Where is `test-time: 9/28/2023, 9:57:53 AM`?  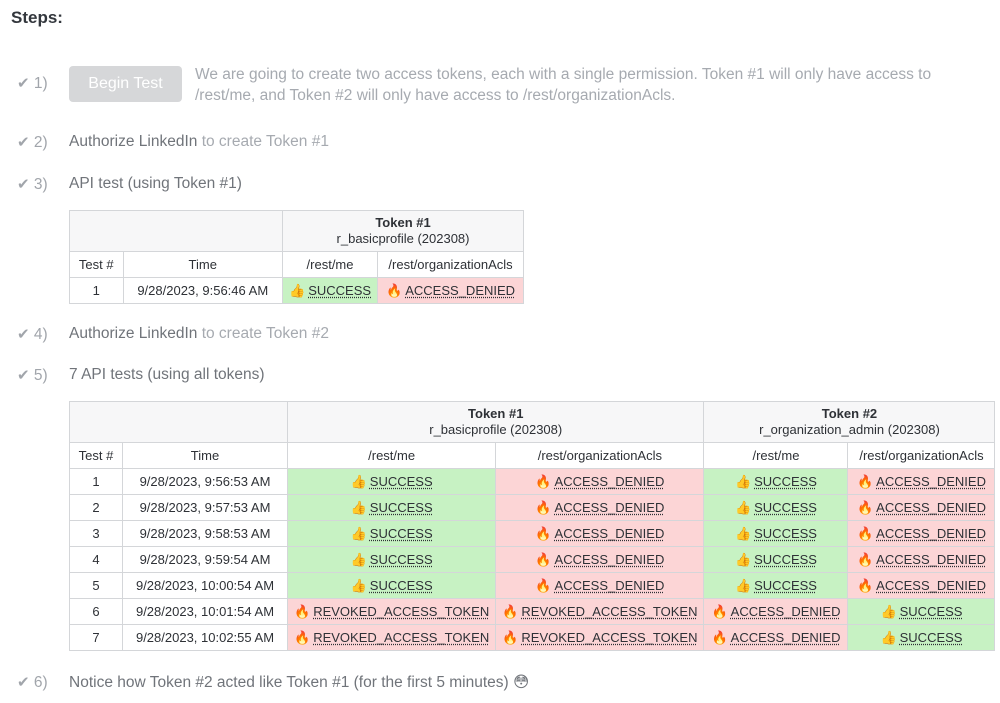 test-time: 9/28/2023, 9:57:53 AM is located at coordinates (205, 507).